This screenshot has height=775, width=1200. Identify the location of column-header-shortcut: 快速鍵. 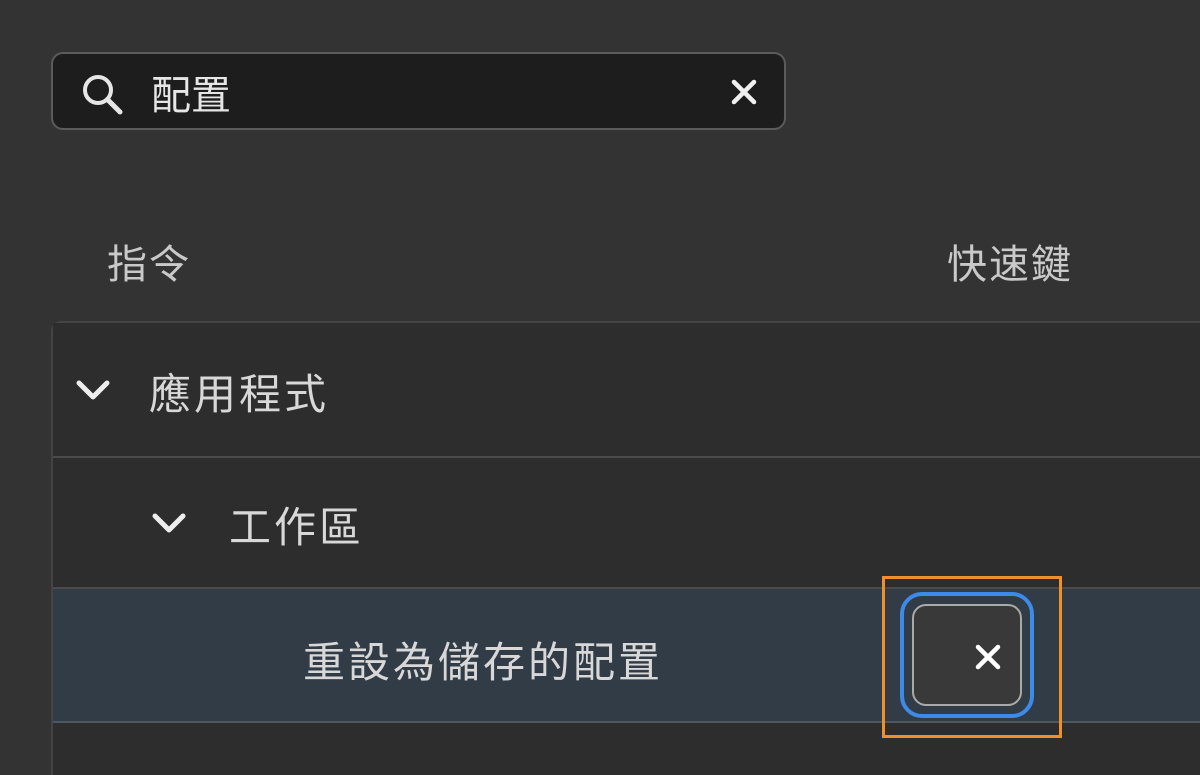
(1010, 265).